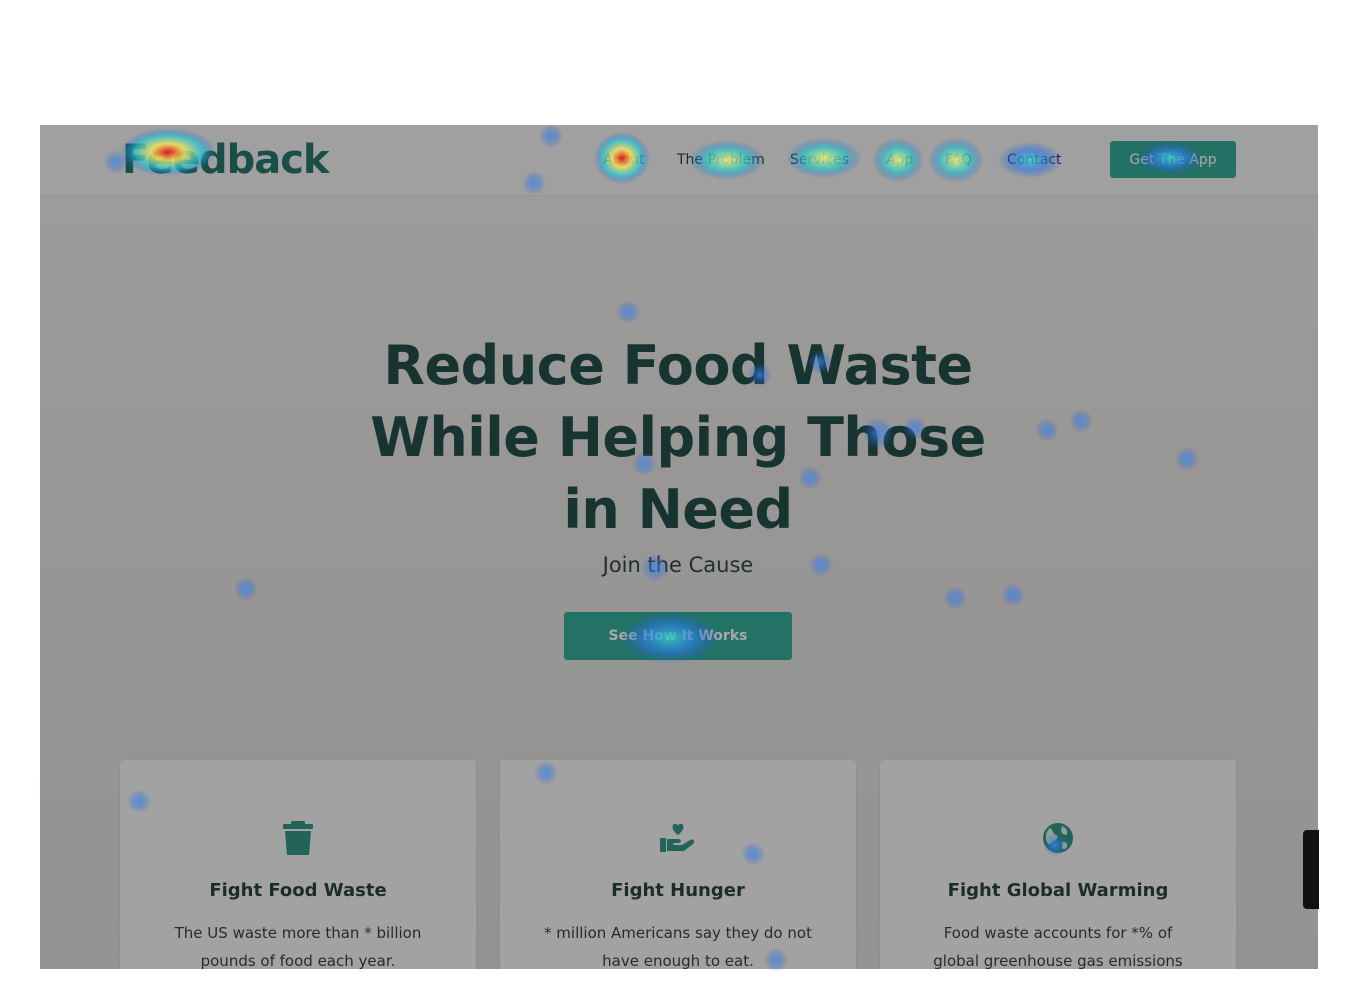  I want to click on globe-icon, so click(1058, 838).